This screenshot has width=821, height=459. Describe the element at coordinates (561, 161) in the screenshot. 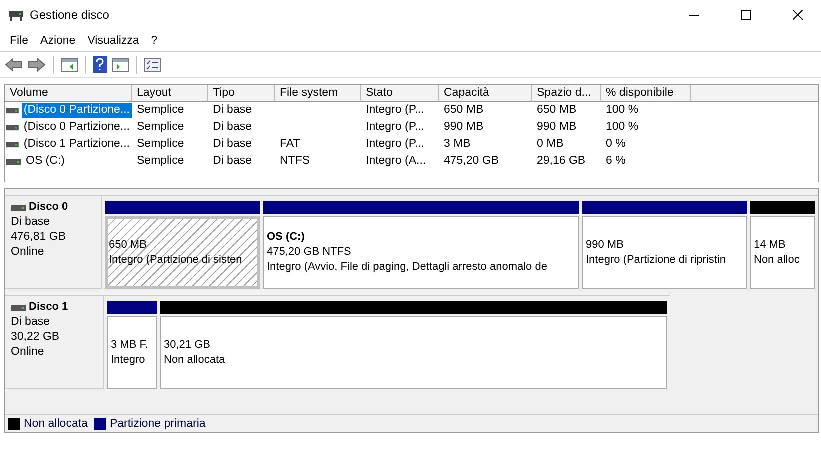

I see `table-cell-text: 29,16 GB` at that location.